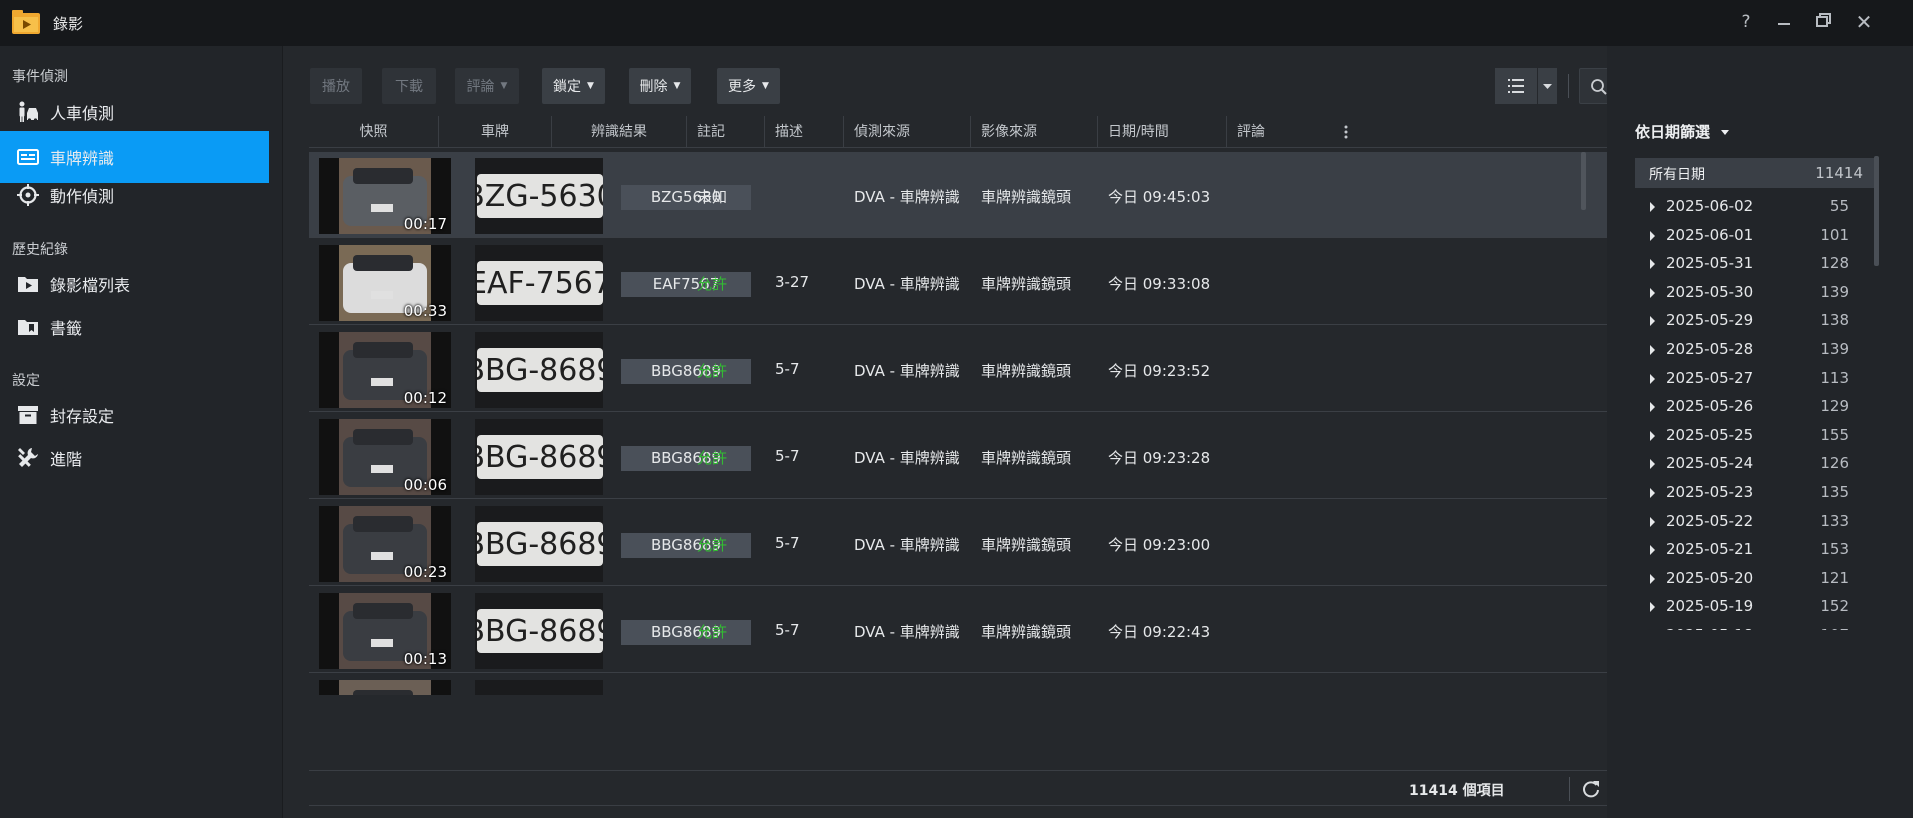 This screenshot has width=1913, height=818. I want to click on chevron-down-icon: ▼, so click(504, 86).